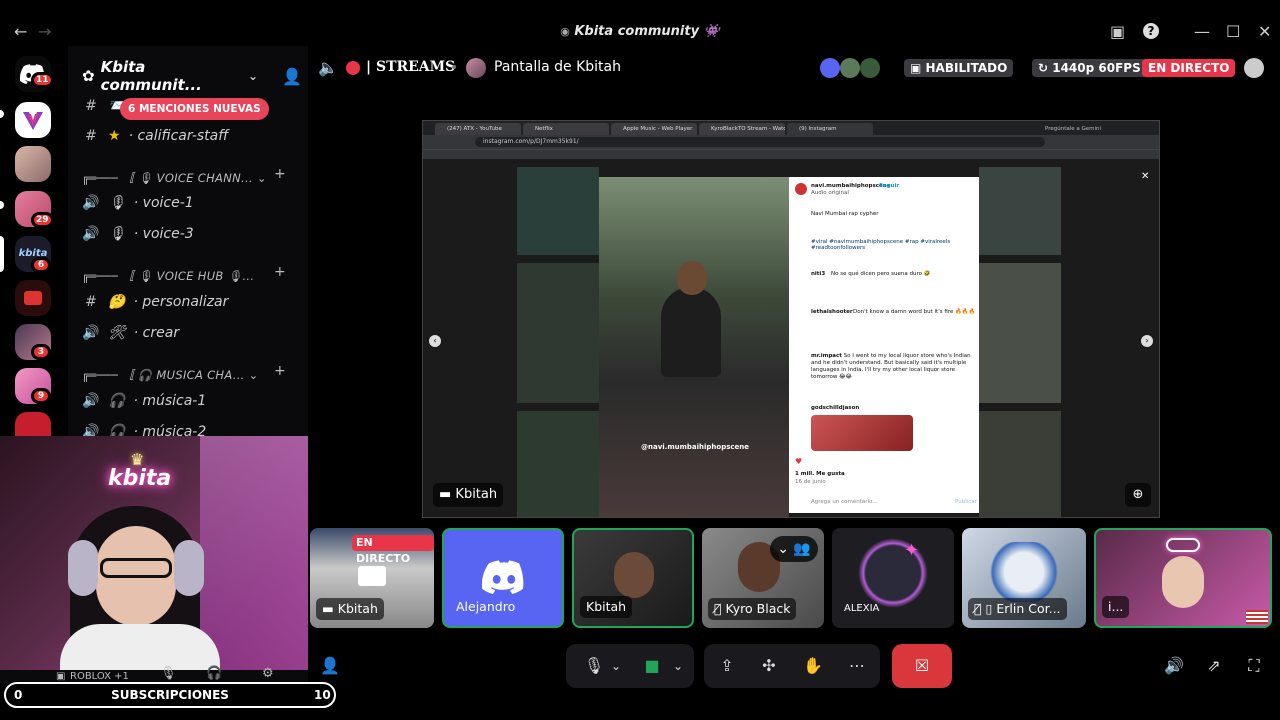 The width and height of the screenshot is (1280, 720). What do you see at coordinates (1117, 31) in the screenshot?
I see `inbox-icon: ▣` at bounding box center [1117, 31].